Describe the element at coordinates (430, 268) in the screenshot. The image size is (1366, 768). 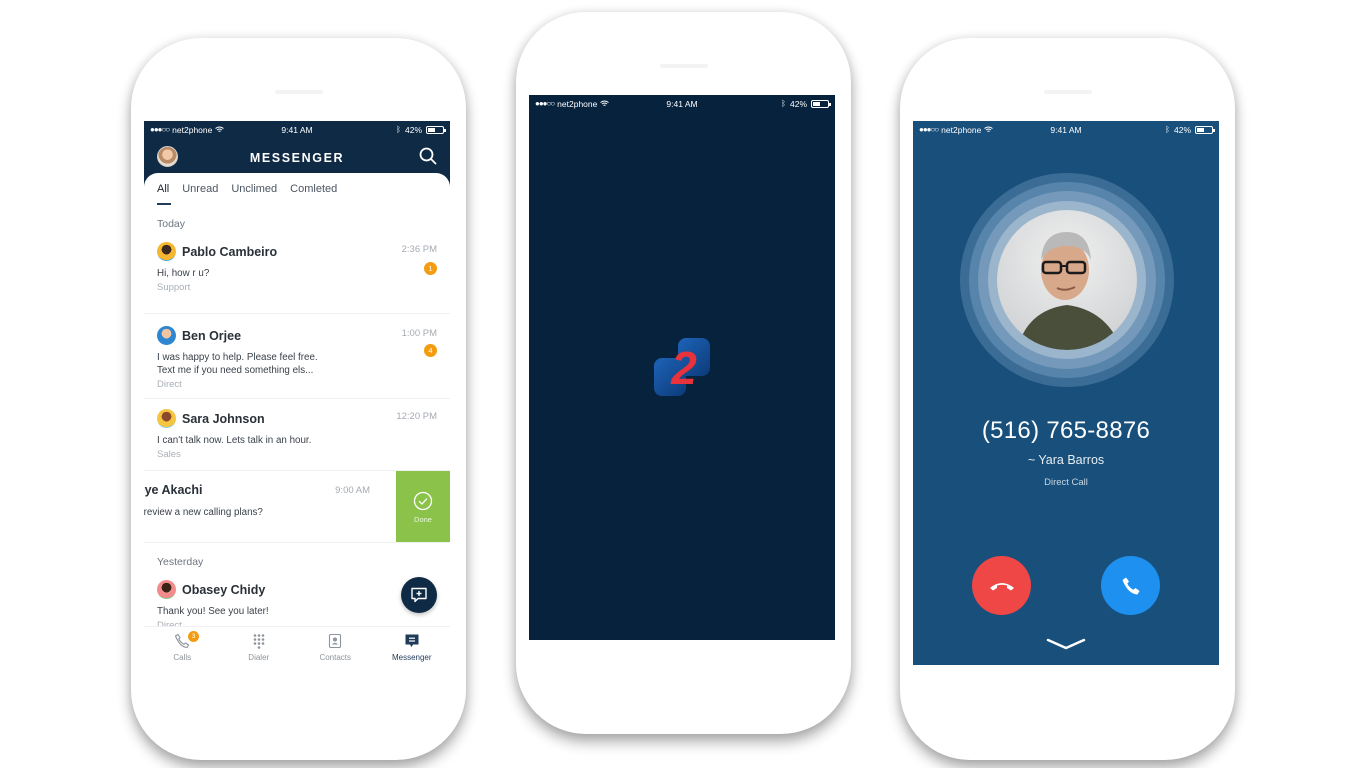
I see `unread-badge: 1` at that location.